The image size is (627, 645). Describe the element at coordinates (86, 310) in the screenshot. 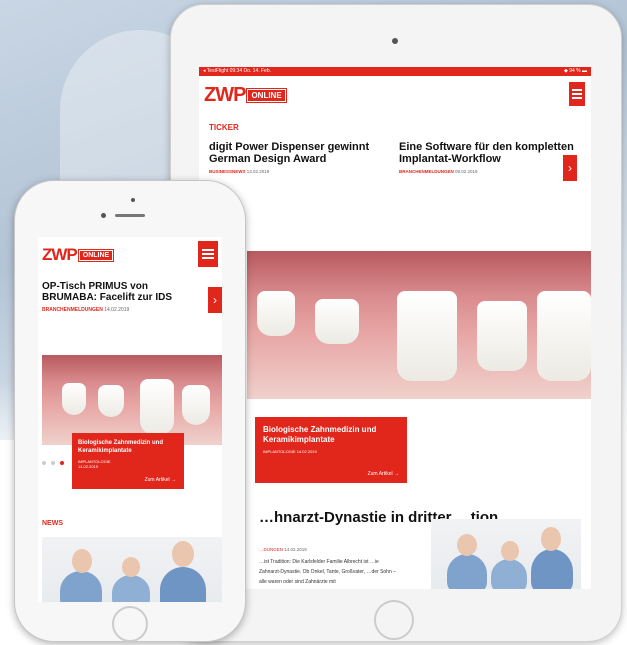

I see `ticker-meta: BRANCHENMELDUNGEN 14.02.2019` at that location.